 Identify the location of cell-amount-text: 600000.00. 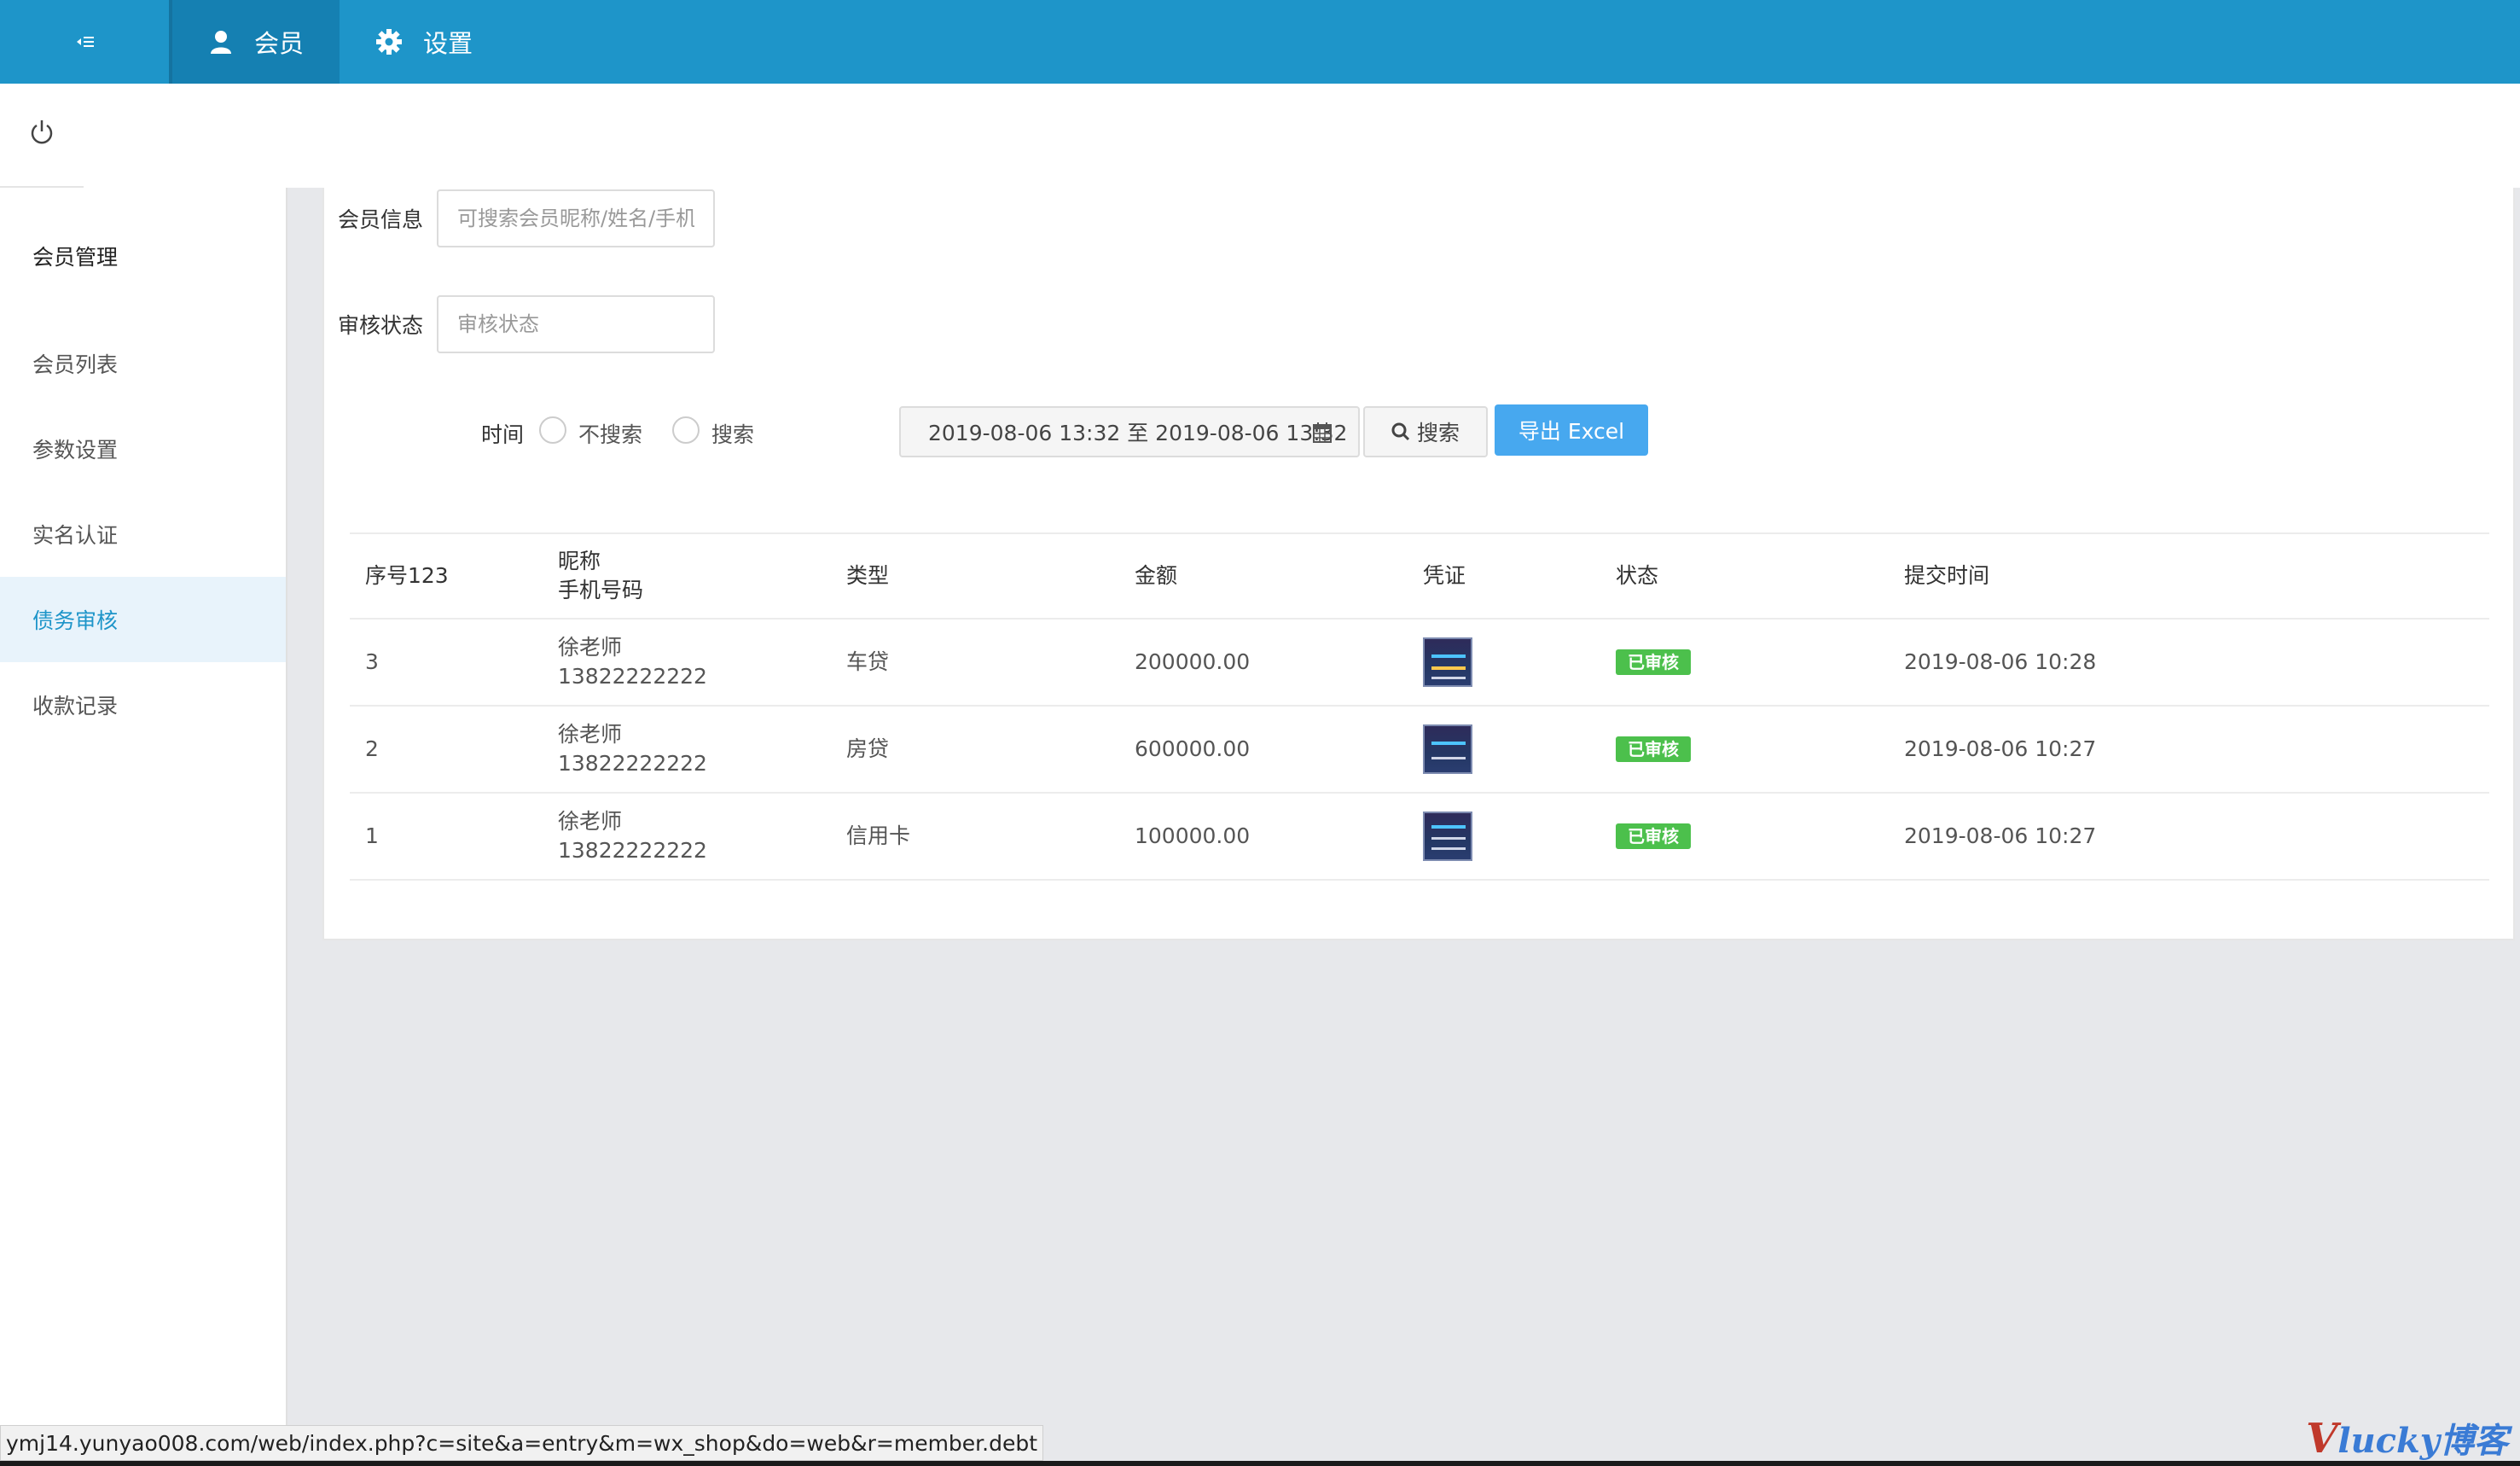
(1193, 748).